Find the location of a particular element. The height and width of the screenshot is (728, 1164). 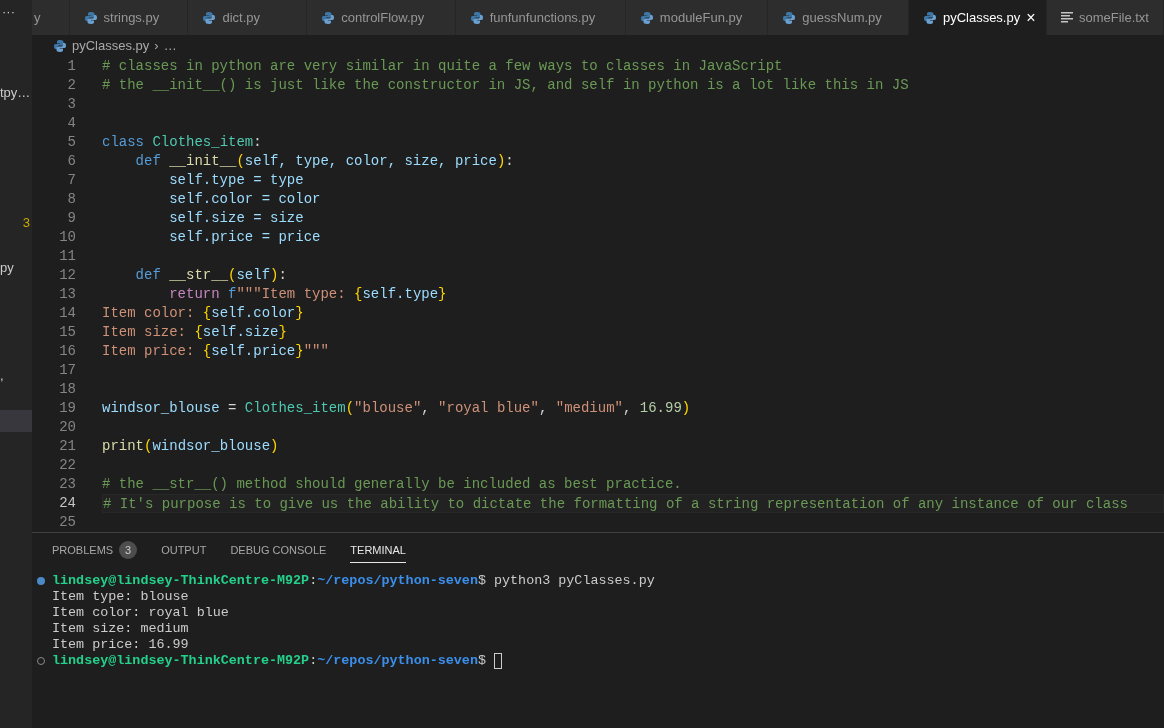

code-line: print(windsor_blouse) is located at coordinates (190, 446).